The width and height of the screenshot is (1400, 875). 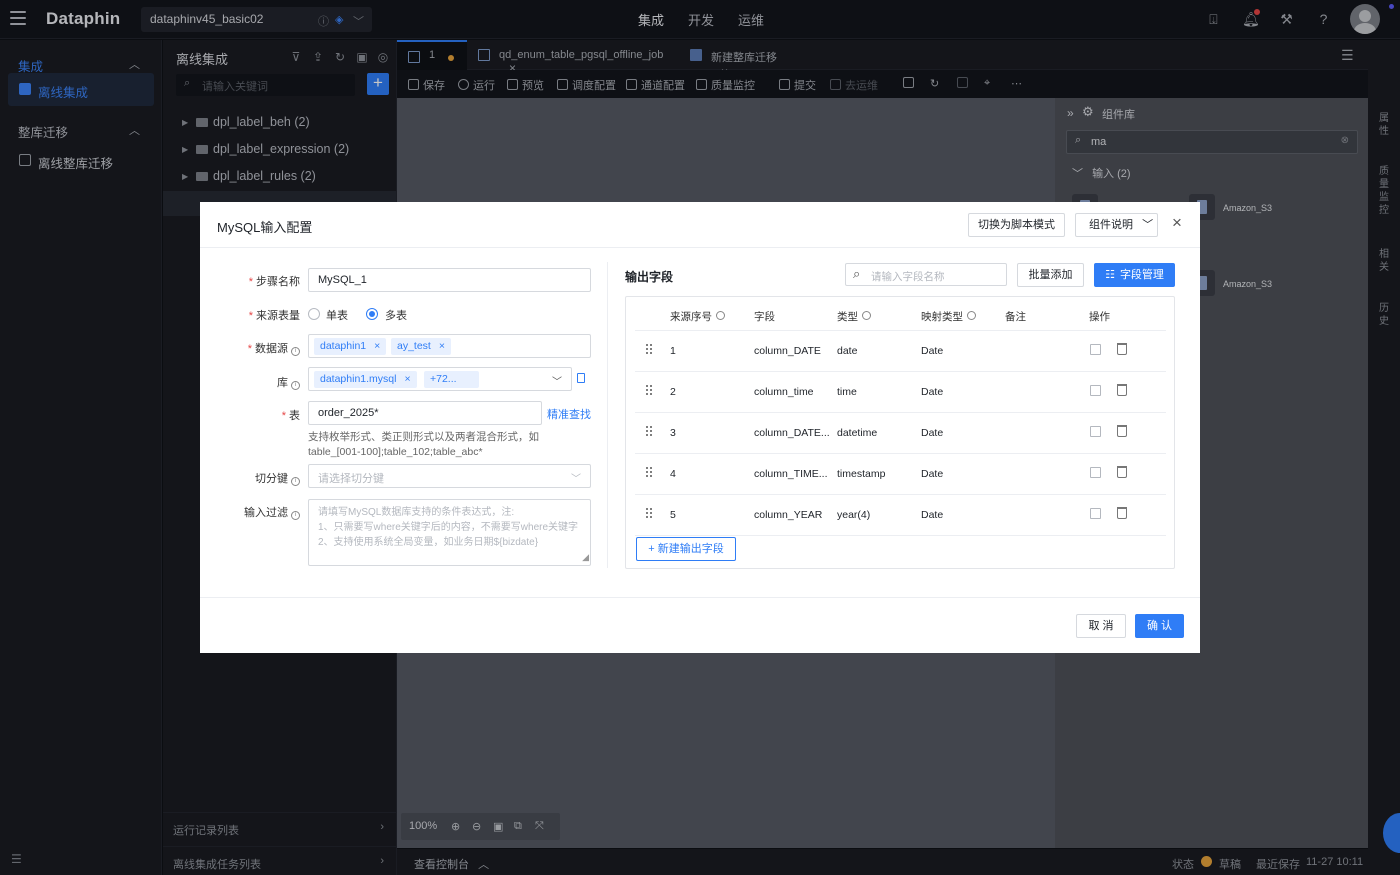 What do you see at coordinates (585, 557) in the screenshot?
I see `resize-handle-icon: ◢` at bounding box center [585, 557].